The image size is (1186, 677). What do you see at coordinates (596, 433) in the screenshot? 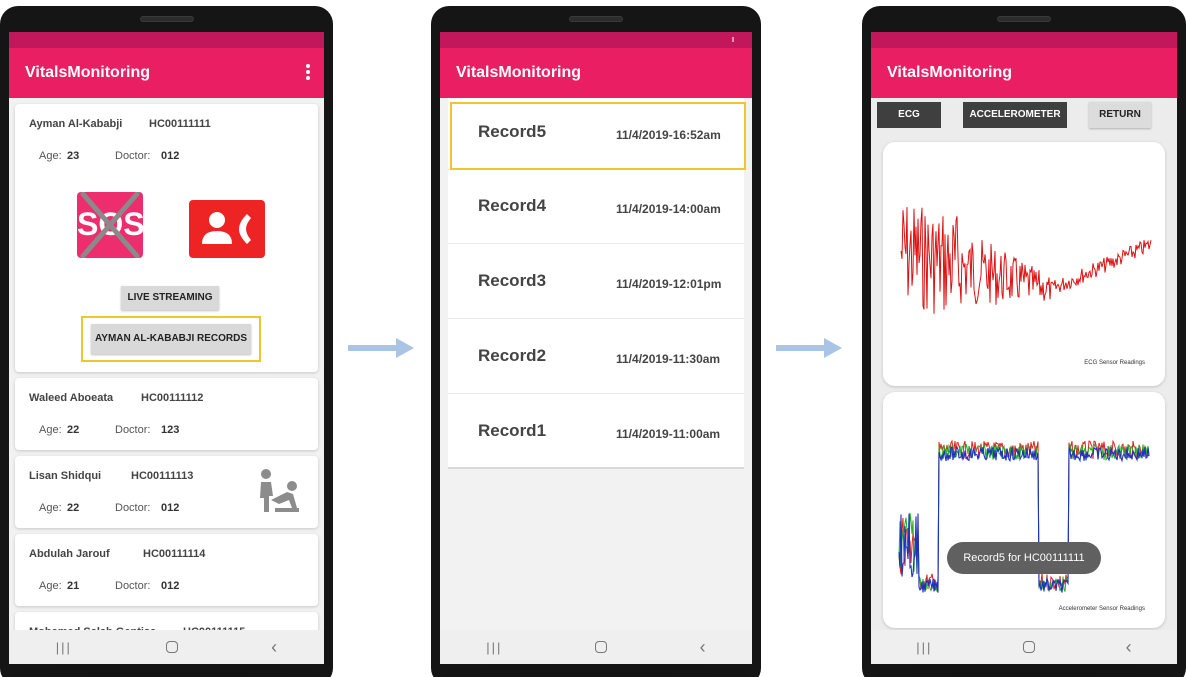
I see `record-item: Record1 11/4/2019-11:00am` at bounding box center [596, 433].